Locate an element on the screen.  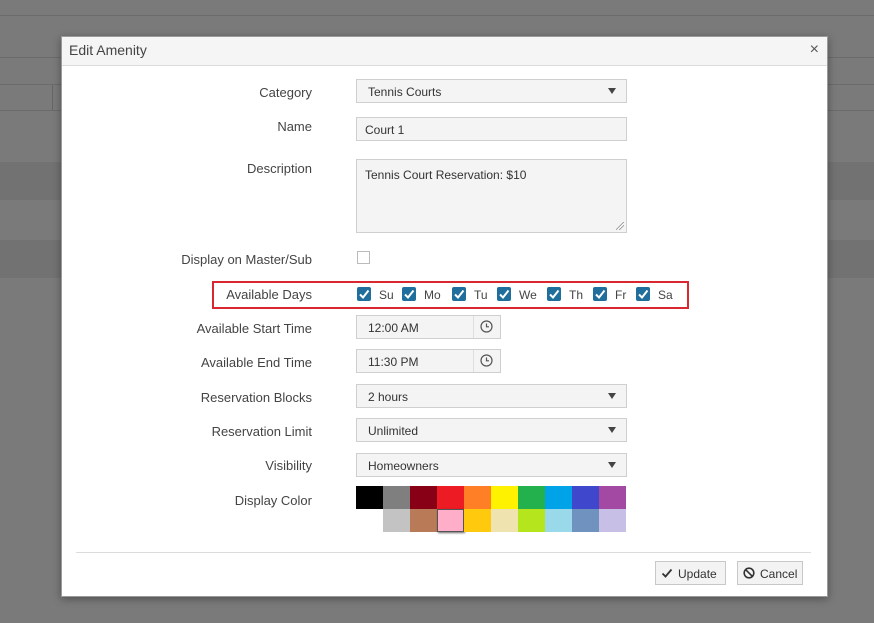
color-swatch-selected is located at coordinates (450, 520).